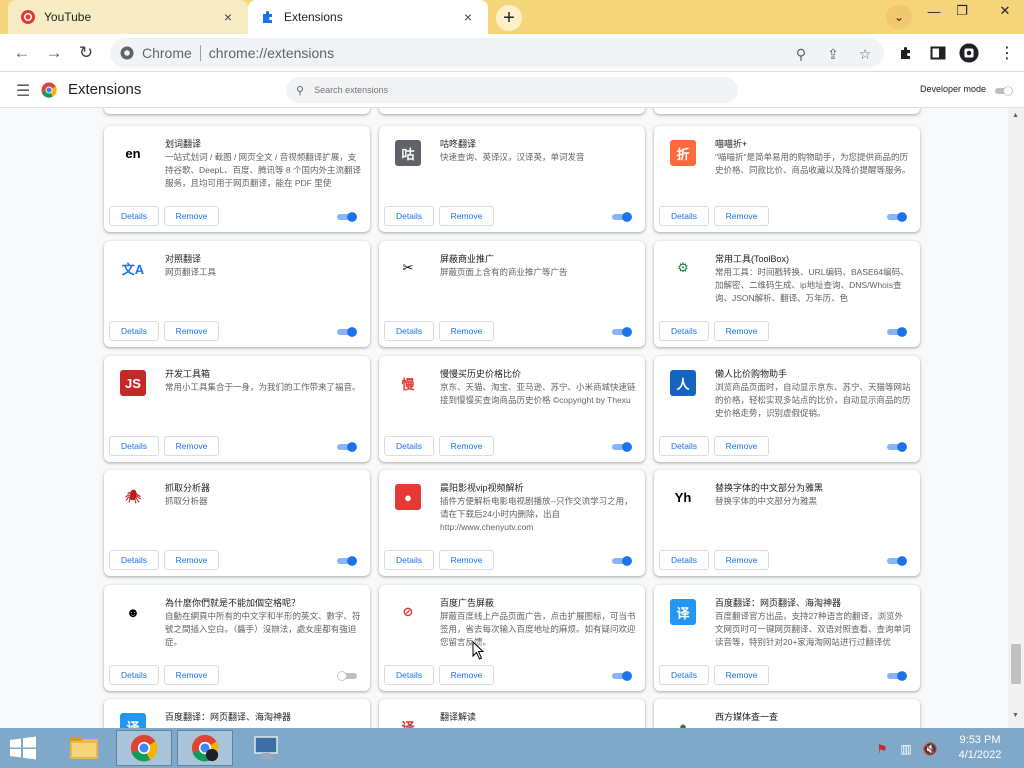 The height and width of the screenshot is (768, 1024). What do you see at coordinates (22, 53) in the screenshot?
I see `back-button: ←` at bounding box center [22, 53].